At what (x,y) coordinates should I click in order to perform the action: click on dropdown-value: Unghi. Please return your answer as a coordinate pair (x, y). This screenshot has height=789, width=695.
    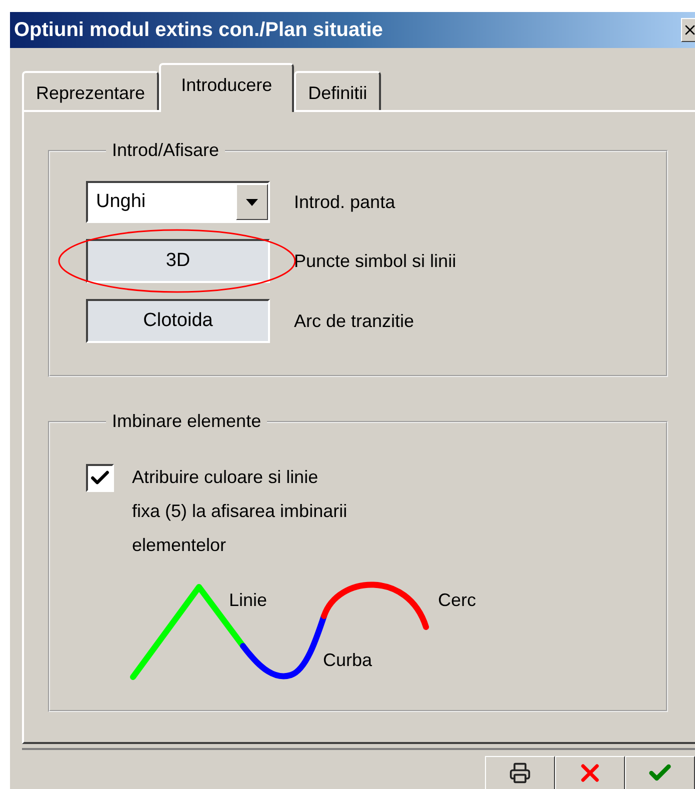
    Looking at the image, I should click on (121, 202).